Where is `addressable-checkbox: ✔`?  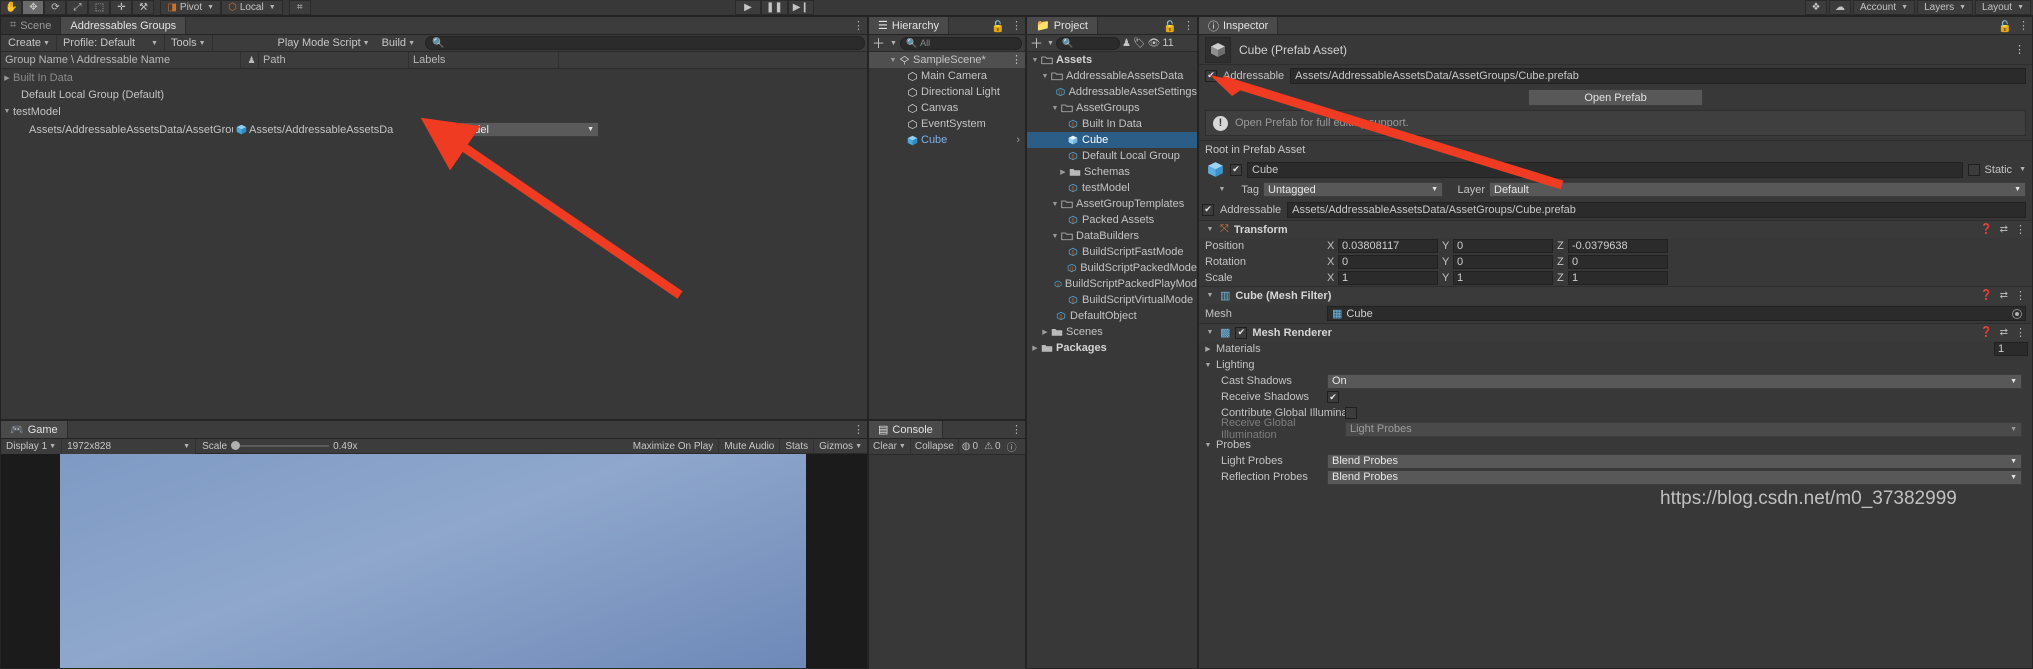 addressable-checkbox: ✔ is located at coordinates (1211, 75).